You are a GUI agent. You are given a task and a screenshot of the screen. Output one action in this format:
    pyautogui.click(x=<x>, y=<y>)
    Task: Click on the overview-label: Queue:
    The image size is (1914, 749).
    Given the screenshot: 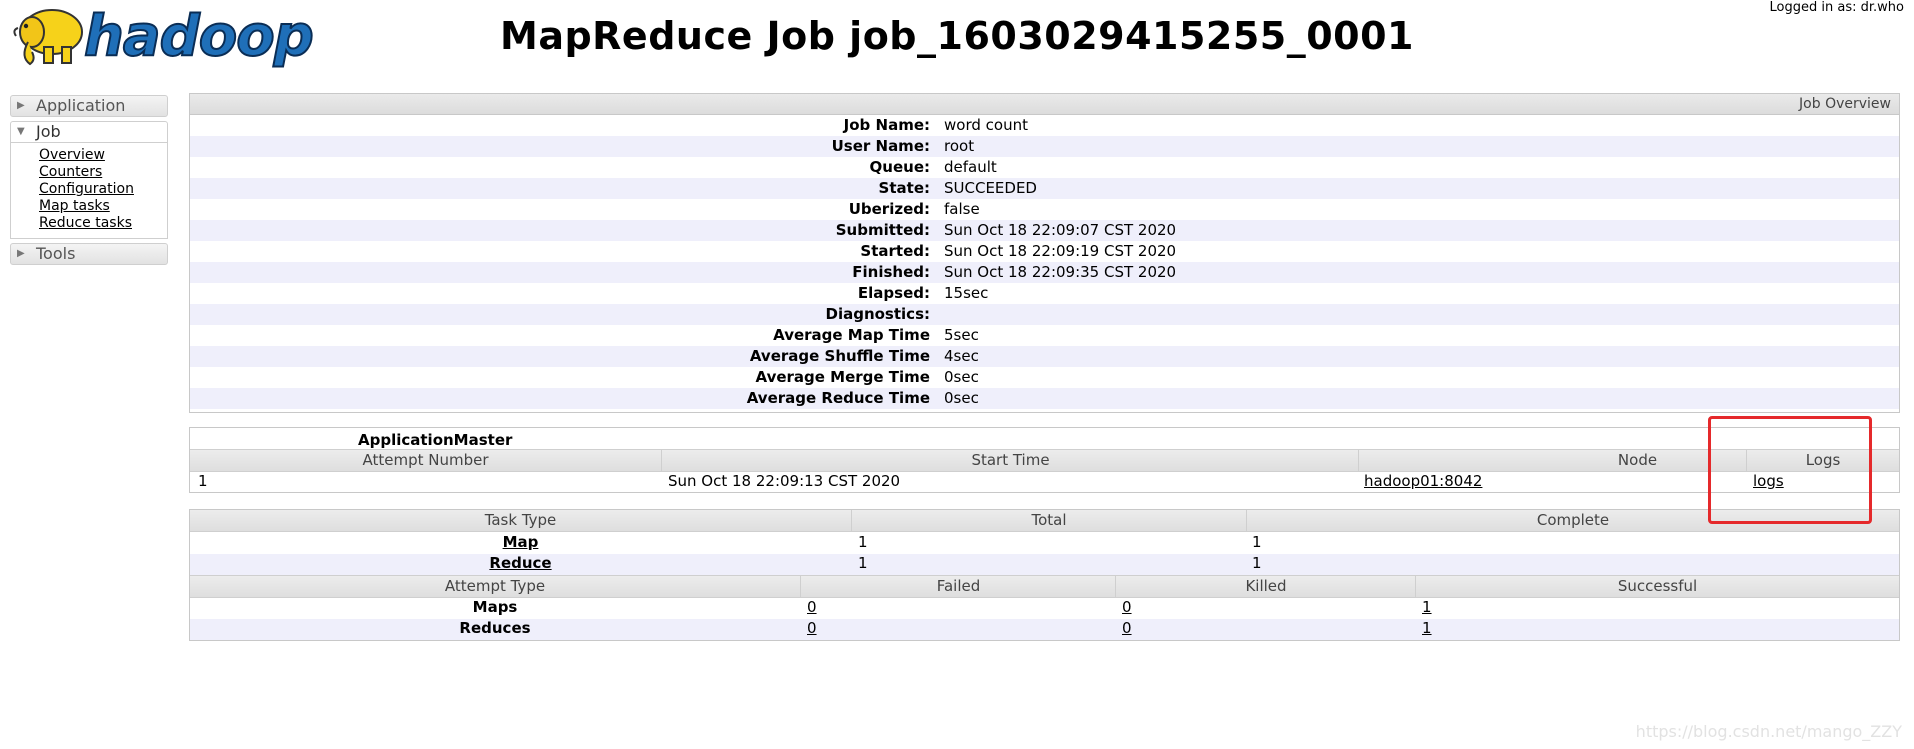 What is the action you would take?
    pyautogui.click(x=899, y=167)
    